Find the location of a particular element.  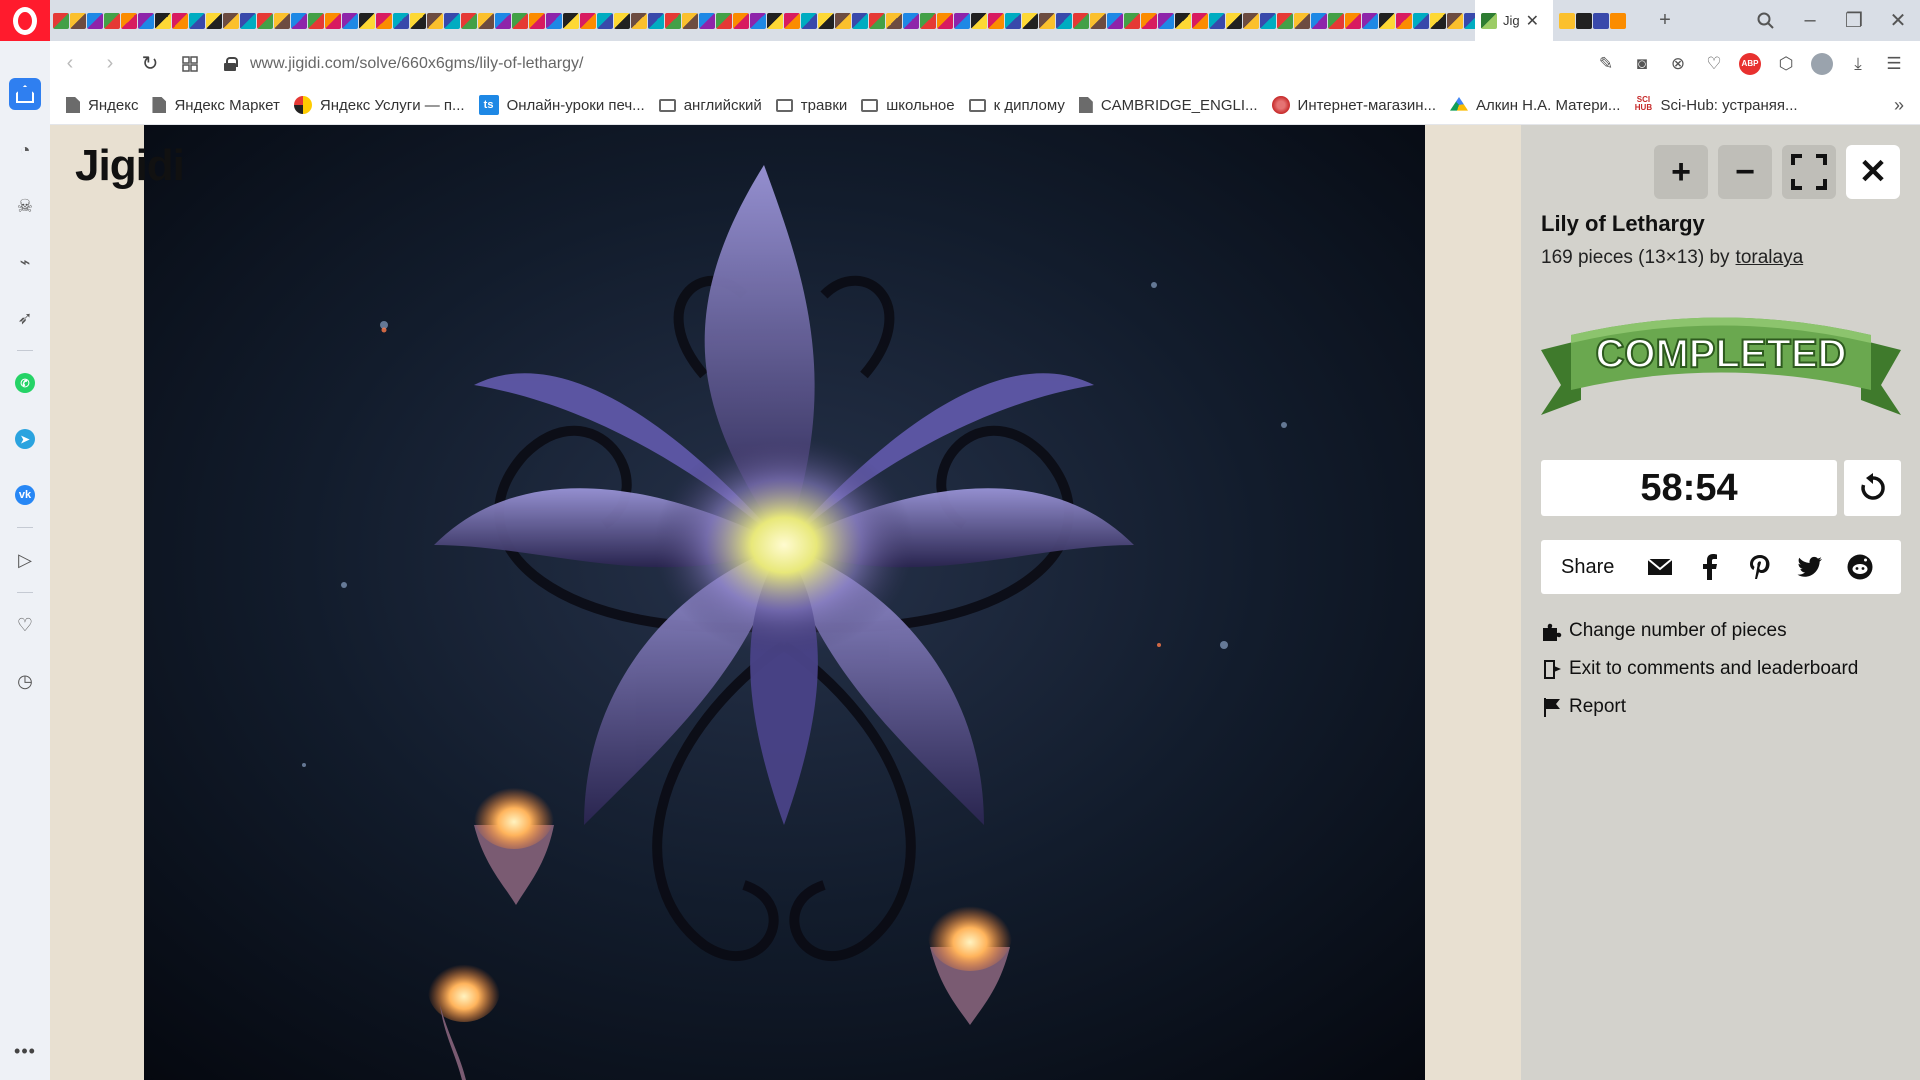

bookmark-folder: школьное is located at coordinates (908, 105).